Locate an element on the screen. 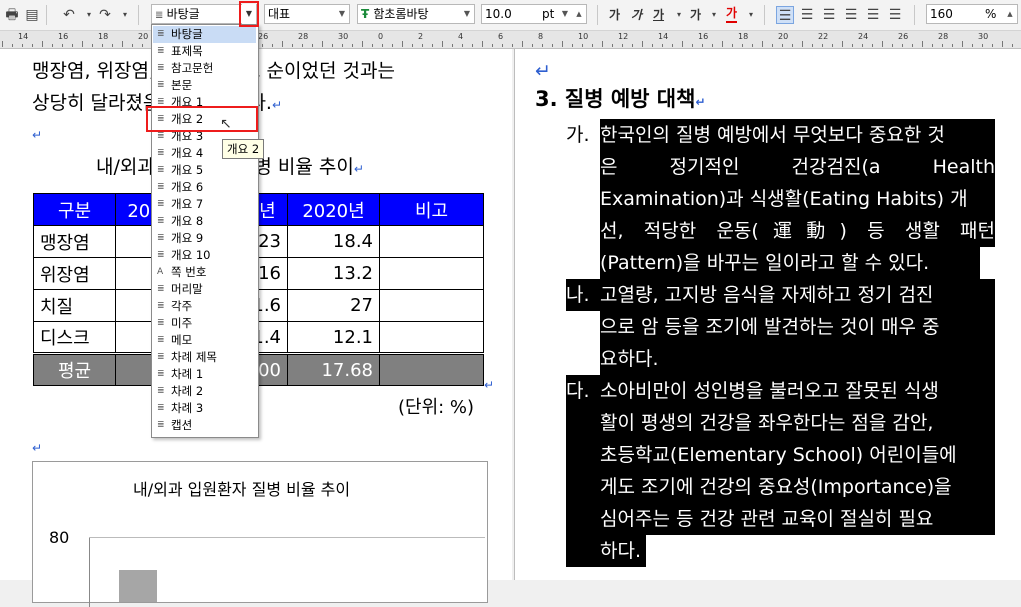 The height and width of the screenshot is (607, 1021). table-cell: 17.68 is located at coordinates (333, 369).